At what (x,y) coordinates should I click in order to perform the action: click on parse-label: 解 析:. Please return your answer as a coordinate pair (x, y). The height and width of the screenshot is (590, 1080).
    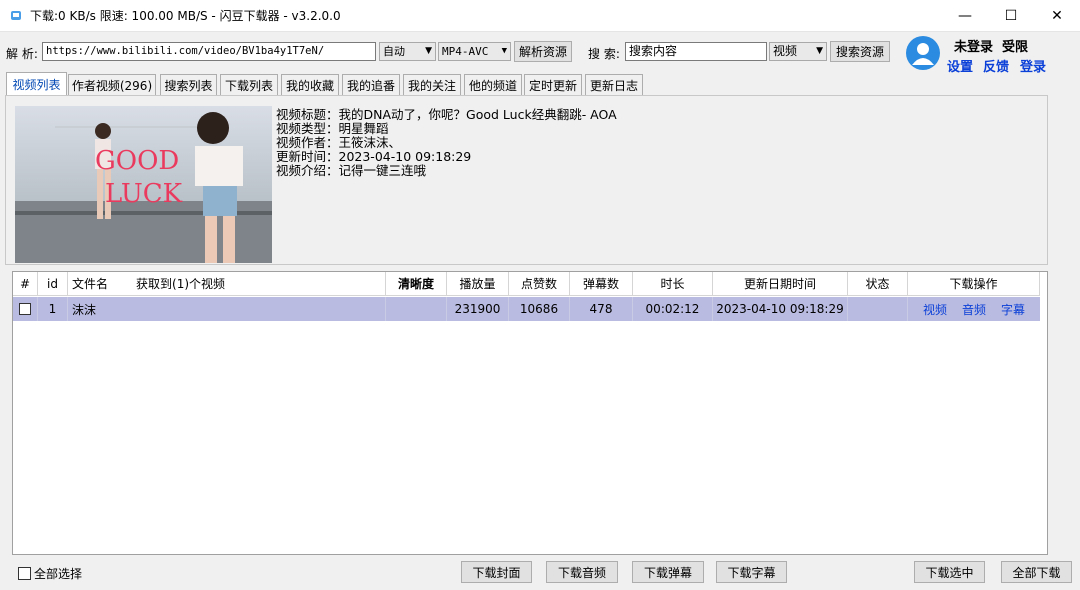
    Looking at the image, I should click on (22, 54).